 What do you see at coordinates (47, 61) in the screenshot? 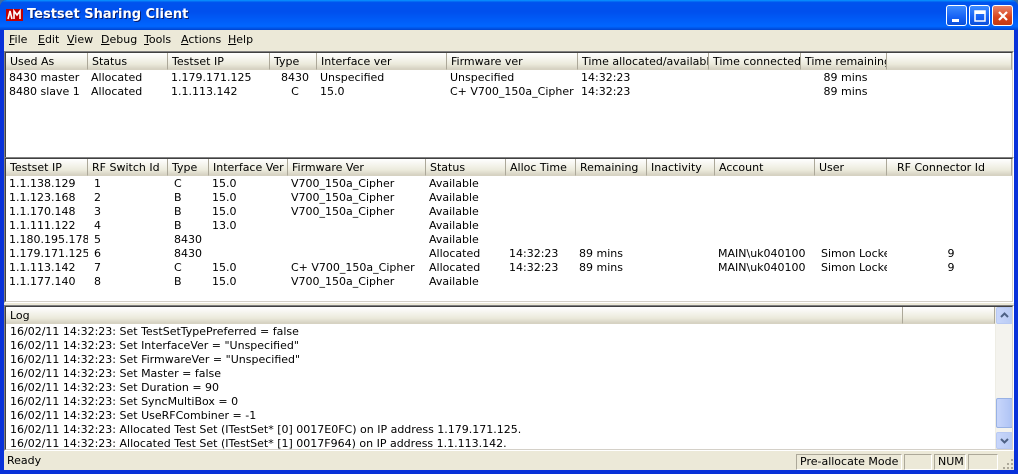
I see `col-used-as: Used As` at bounding box center [47, 61].